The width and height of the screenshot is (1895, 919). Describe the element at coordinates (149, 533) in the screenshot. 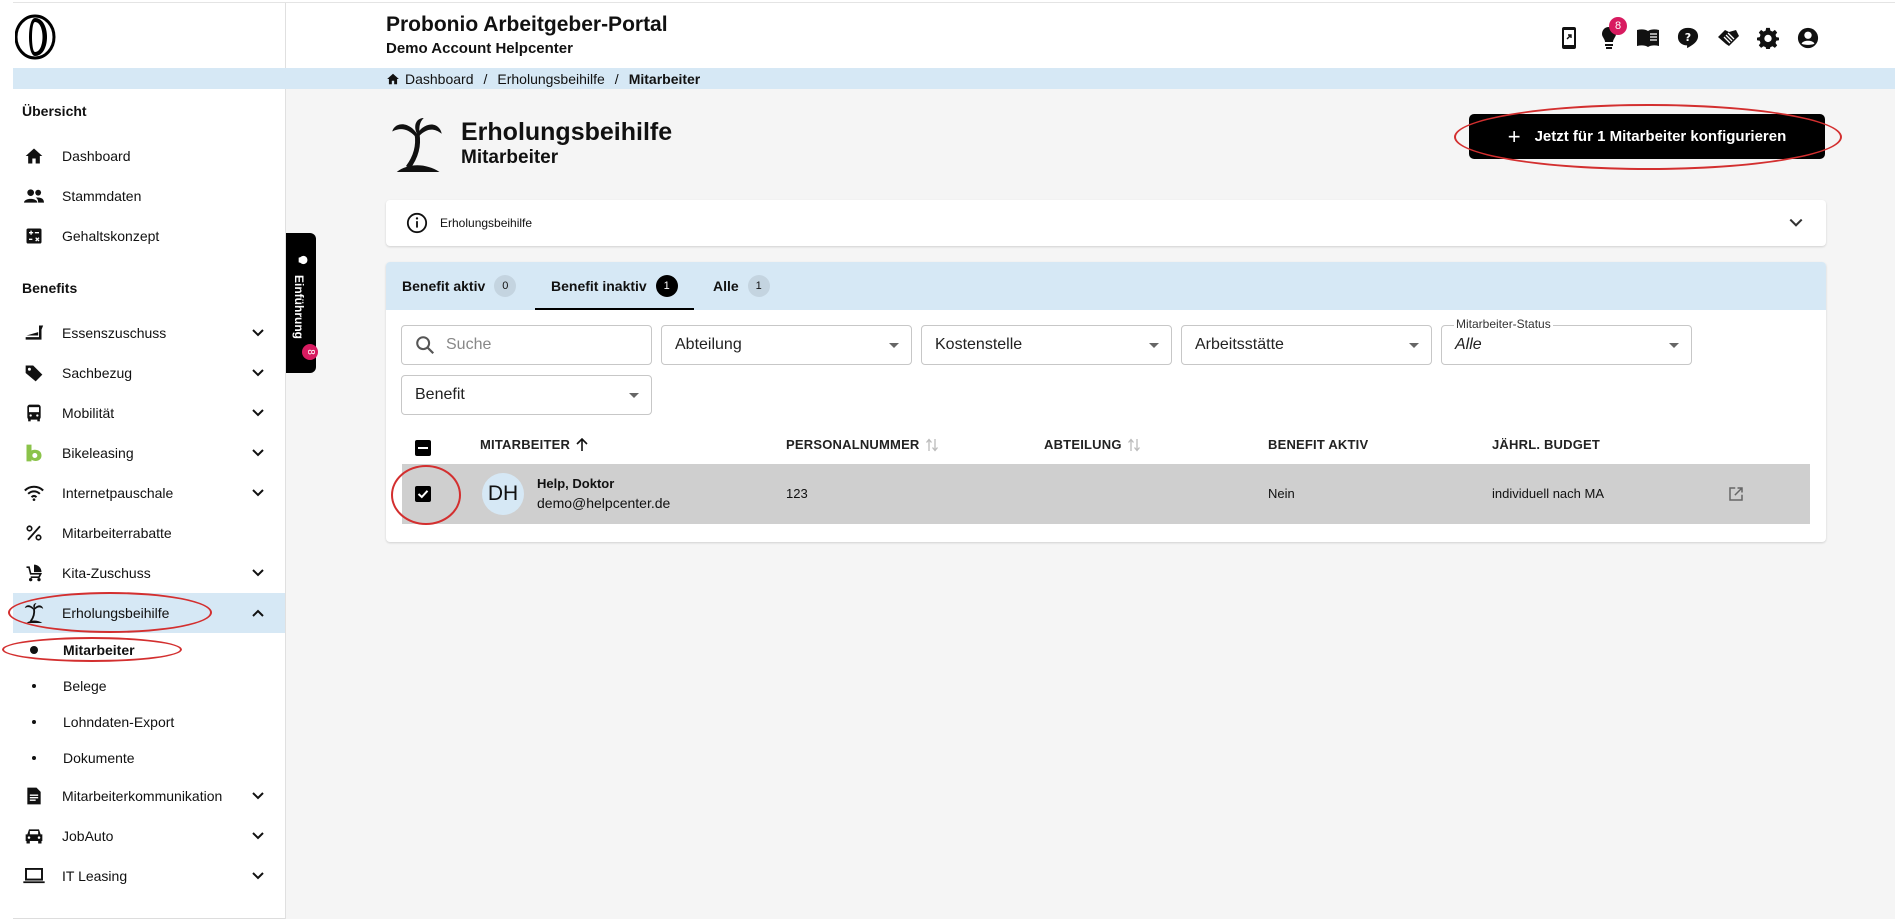

I see `sidebar-item-mitarbeiterrabatte: Mitarbeiterrabatte` at that location.